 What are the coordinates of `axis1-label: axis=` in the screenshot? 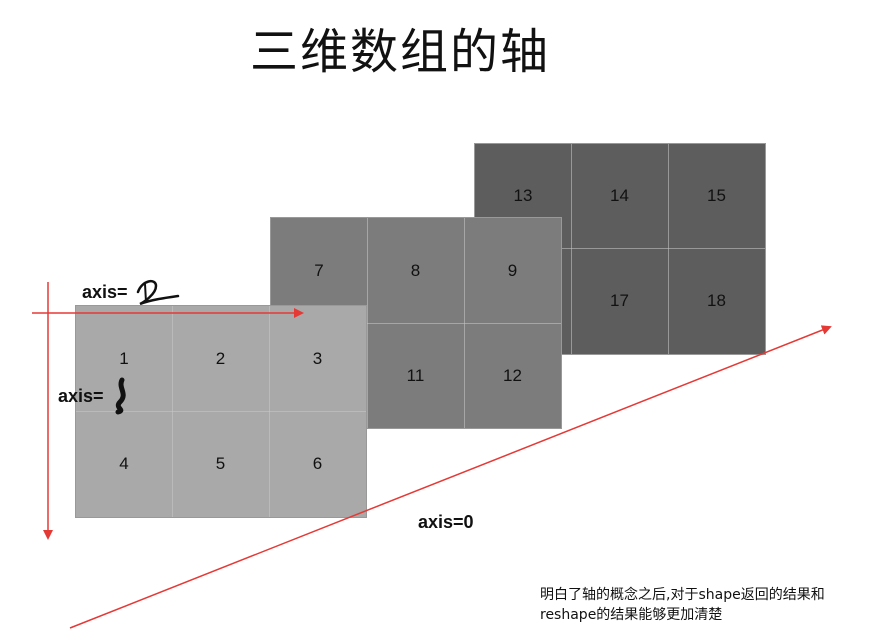 It's located at (81, 396).